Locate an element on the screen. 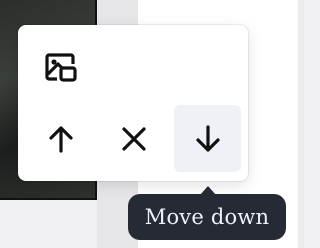 The width and height of the screenshot is (320, 248). replace-image-button is located at coordinates (60, 67).